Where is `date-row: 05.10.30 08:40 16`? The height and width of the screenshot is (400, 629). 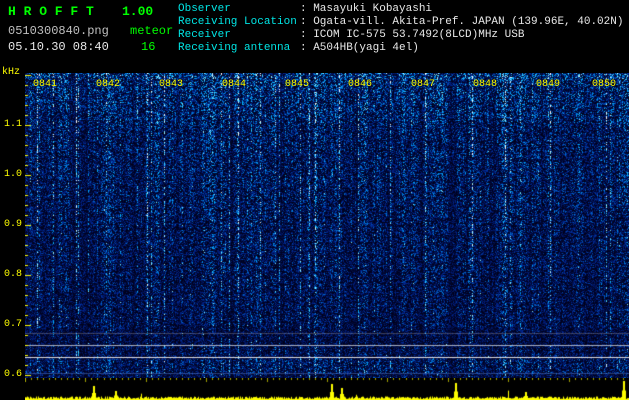 date-row: 05.10.30 08:40 16 is located at coordinates (81, 47).